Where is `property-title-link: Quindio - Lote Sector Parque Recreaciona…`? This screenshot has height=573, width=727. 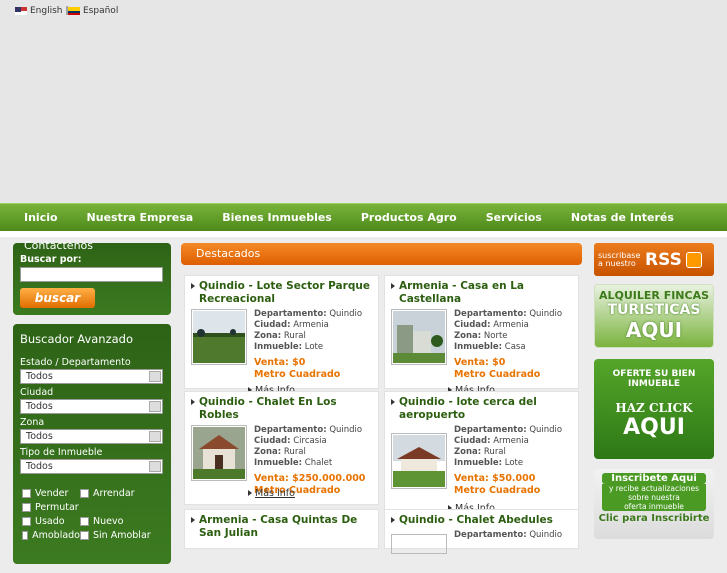 property-title-link: Quindio - Lote Sector Parque Recreaciona… is located at coordinates (281, 293).